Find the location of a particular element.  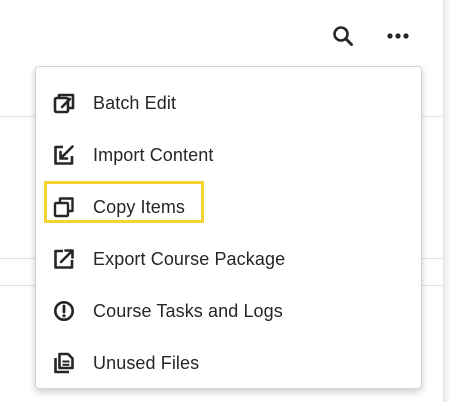

unused-files-icon is located at coordinates (64, 363).